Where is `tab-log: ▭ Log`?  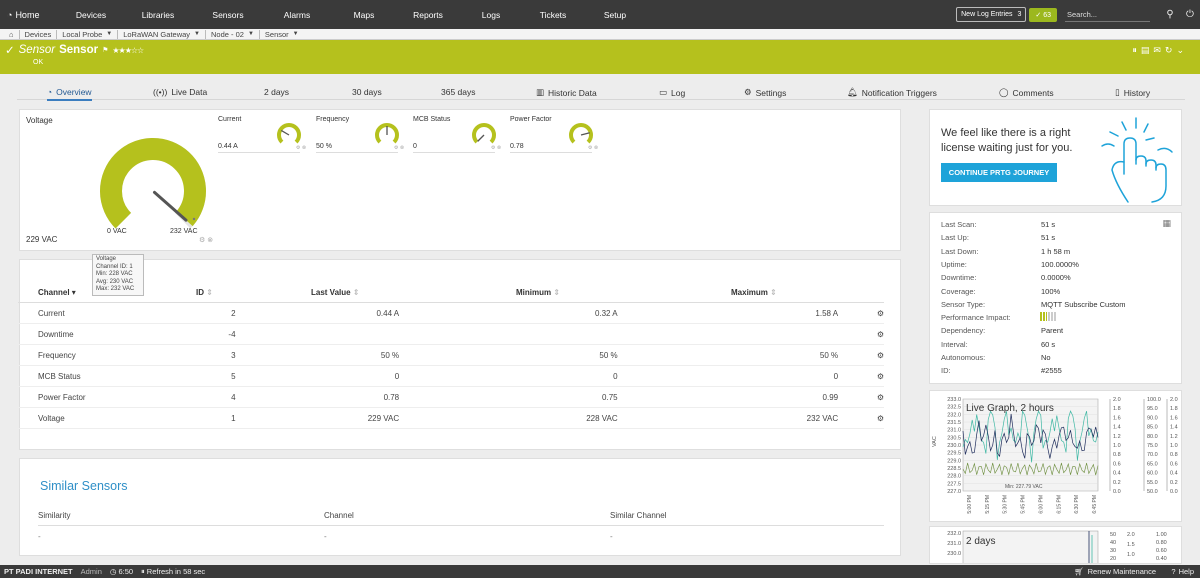 tab-log: ▭ Log is located at coordinates (672, 92).